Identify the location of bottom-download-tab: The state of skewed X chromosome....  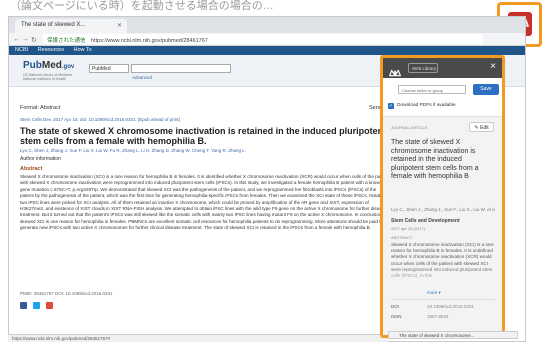
(453, 335).